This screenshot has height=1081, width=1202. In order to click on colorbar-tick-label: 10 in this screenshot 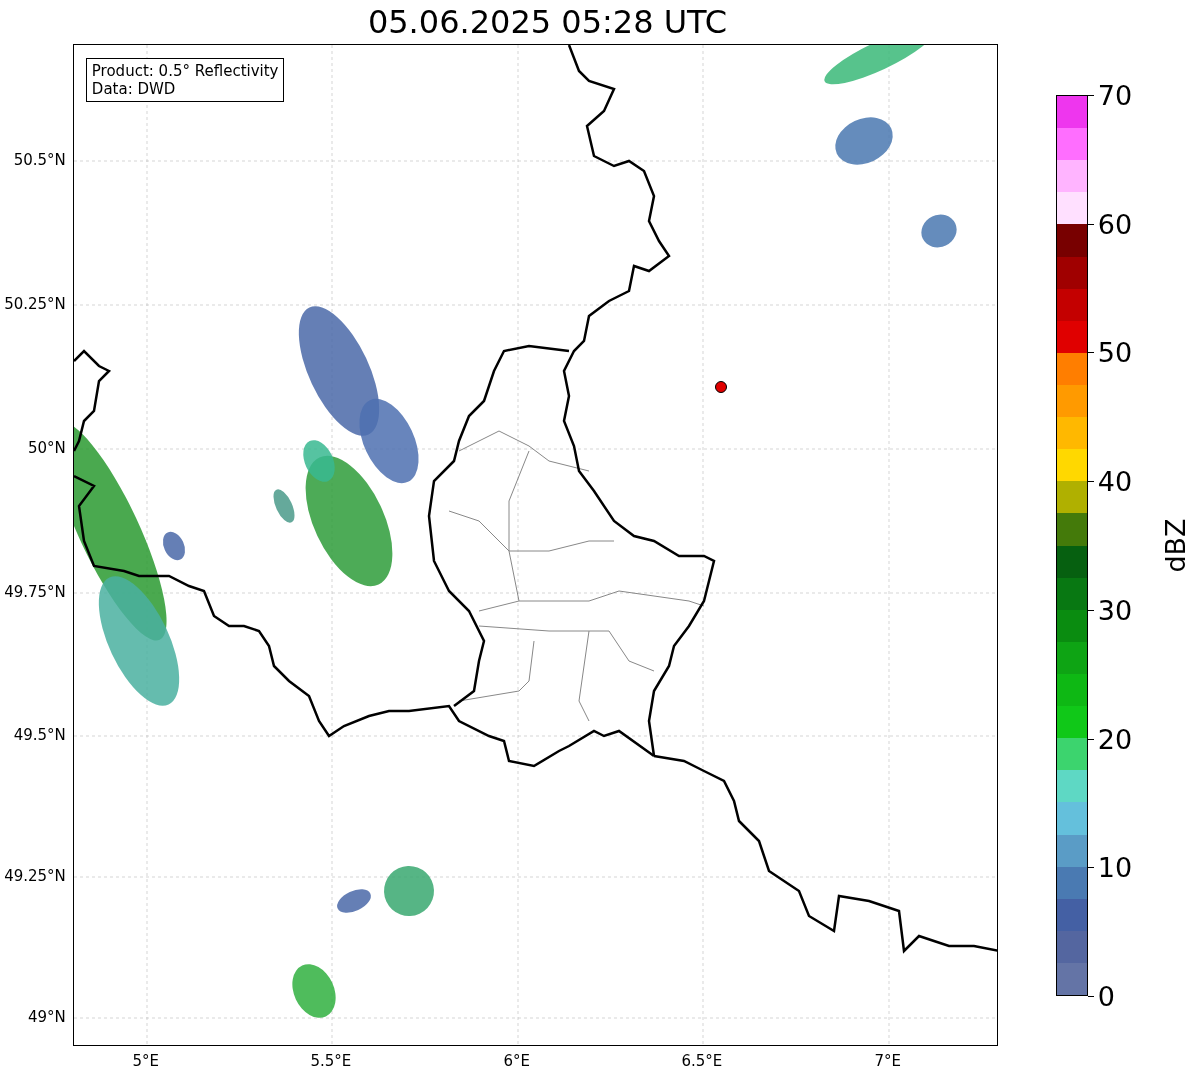, I will do `click(1115, 867)`.